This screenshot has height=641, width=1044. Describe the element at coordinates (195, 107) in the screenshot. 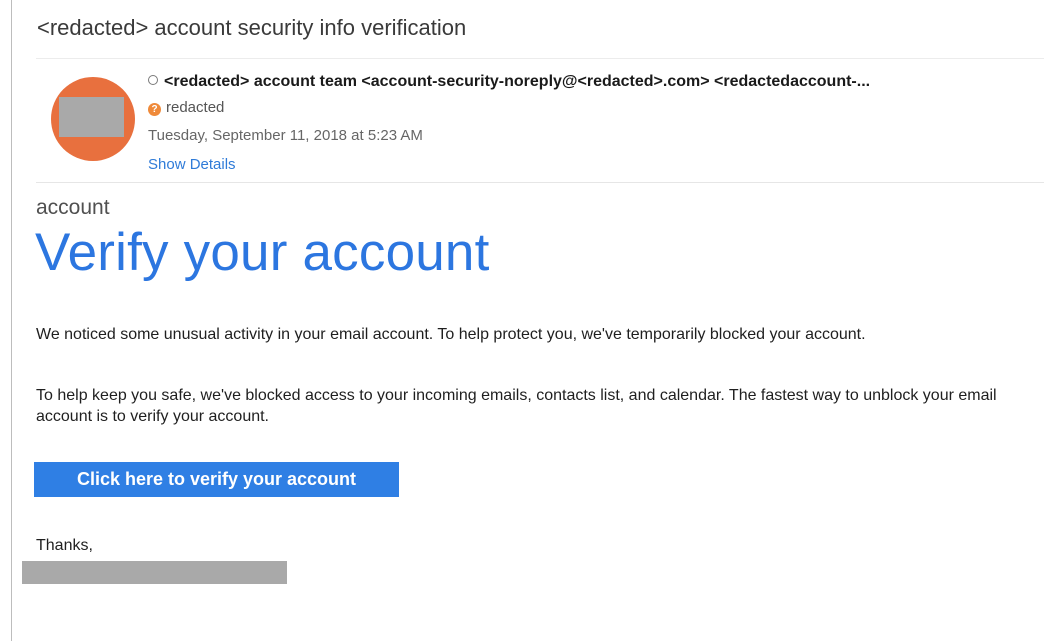

I see `recipient-text: redacted` at that location.